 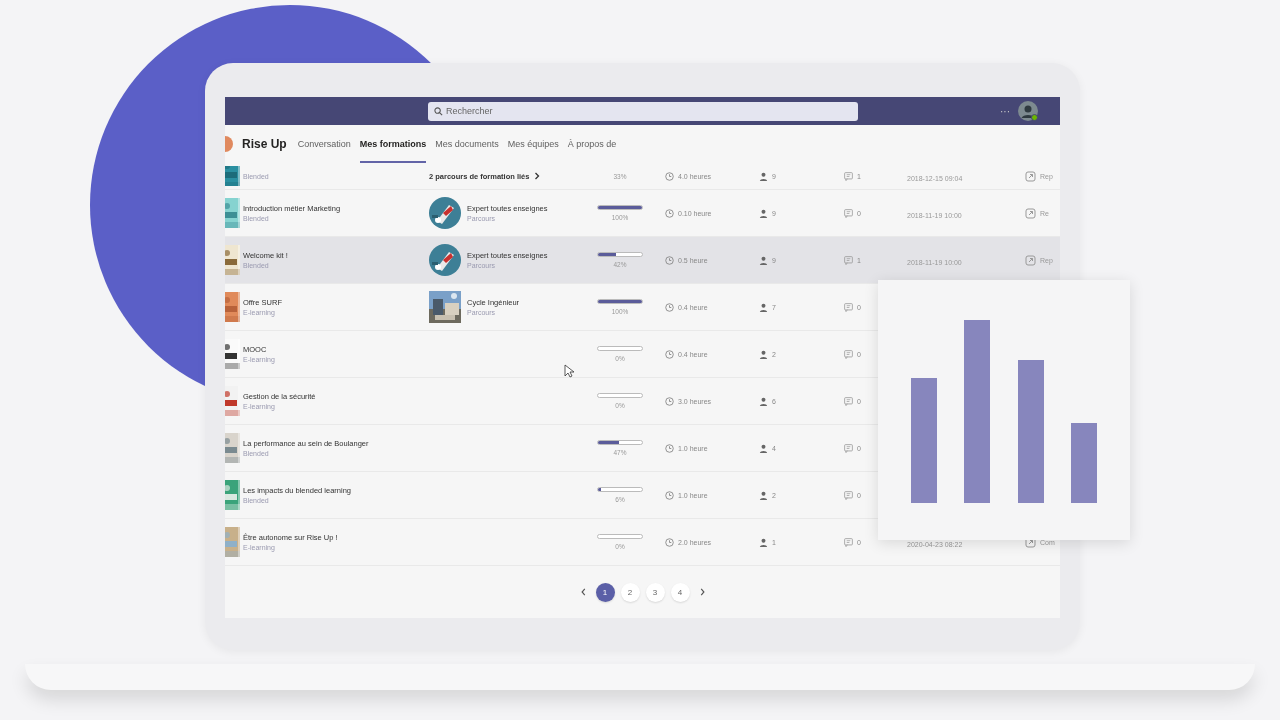 What do you see at coordinates (533, 144) in the screenshot?
I see `tab: Mes équipes` at bounding box center [533, 144].